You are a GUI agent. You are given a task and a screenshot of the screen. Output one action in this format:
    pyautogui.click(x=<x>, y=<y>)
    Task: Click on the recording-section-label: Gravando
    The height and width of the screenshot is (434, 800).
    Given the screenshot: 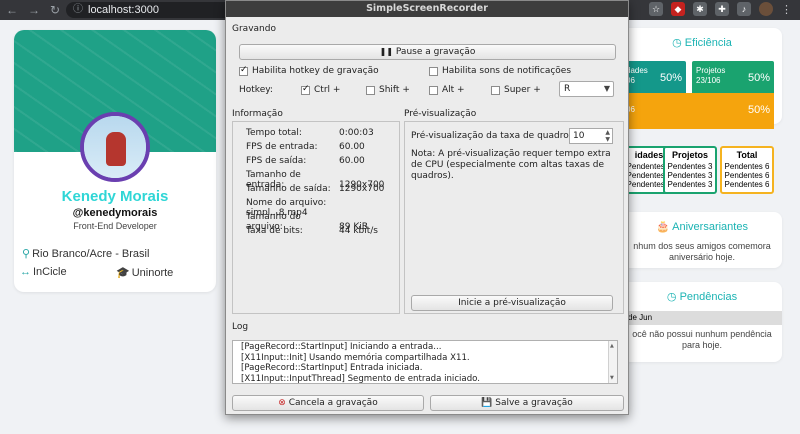 What is the action you would take?
    pyautogui.click(x=254, y=29)
    